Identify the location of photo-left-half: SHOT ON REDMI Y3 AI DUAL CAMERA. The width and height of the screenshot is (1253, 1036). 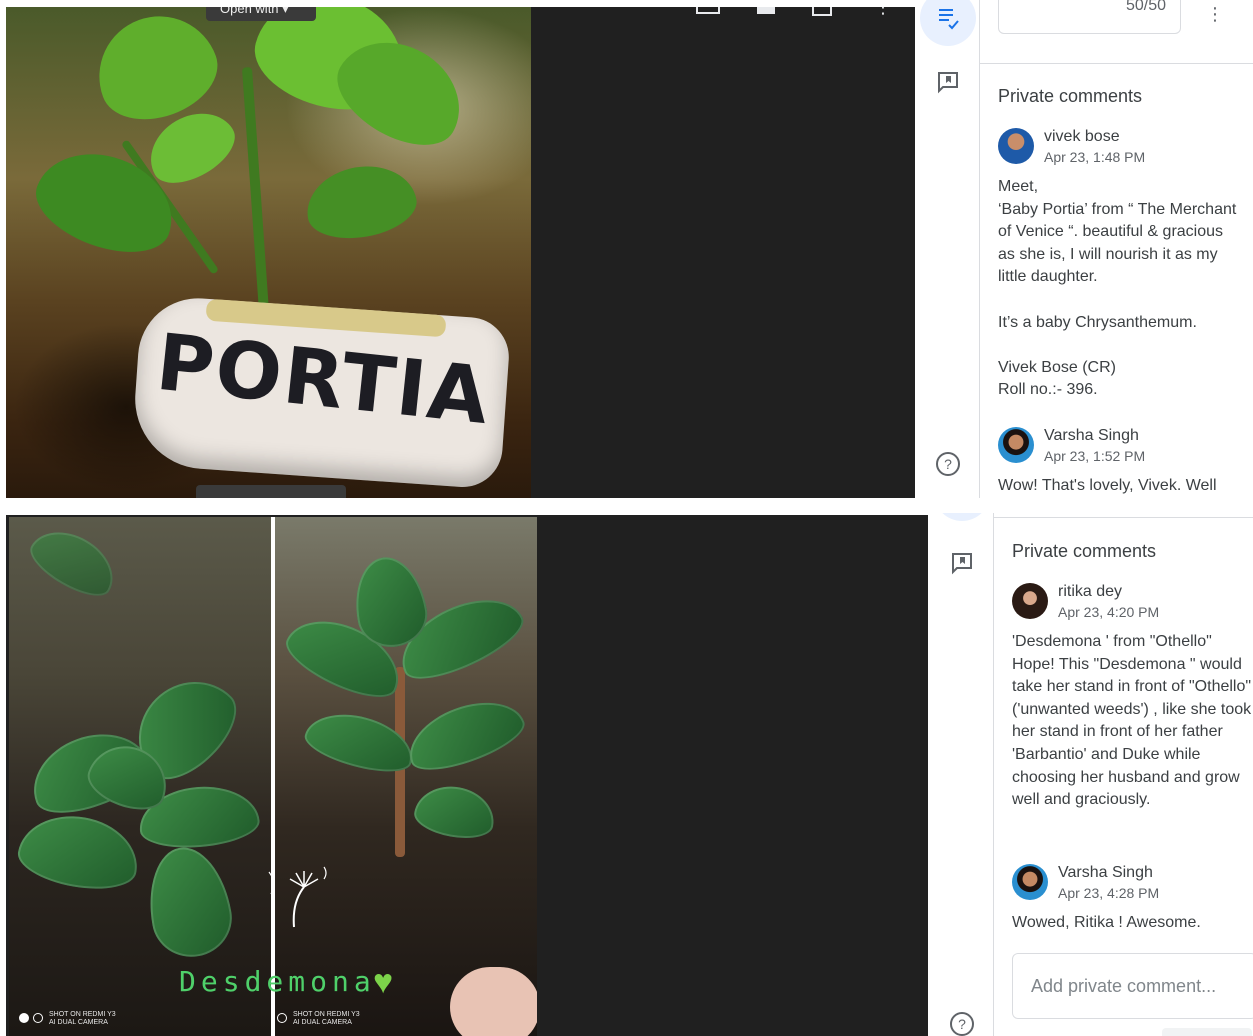
(140, 776).